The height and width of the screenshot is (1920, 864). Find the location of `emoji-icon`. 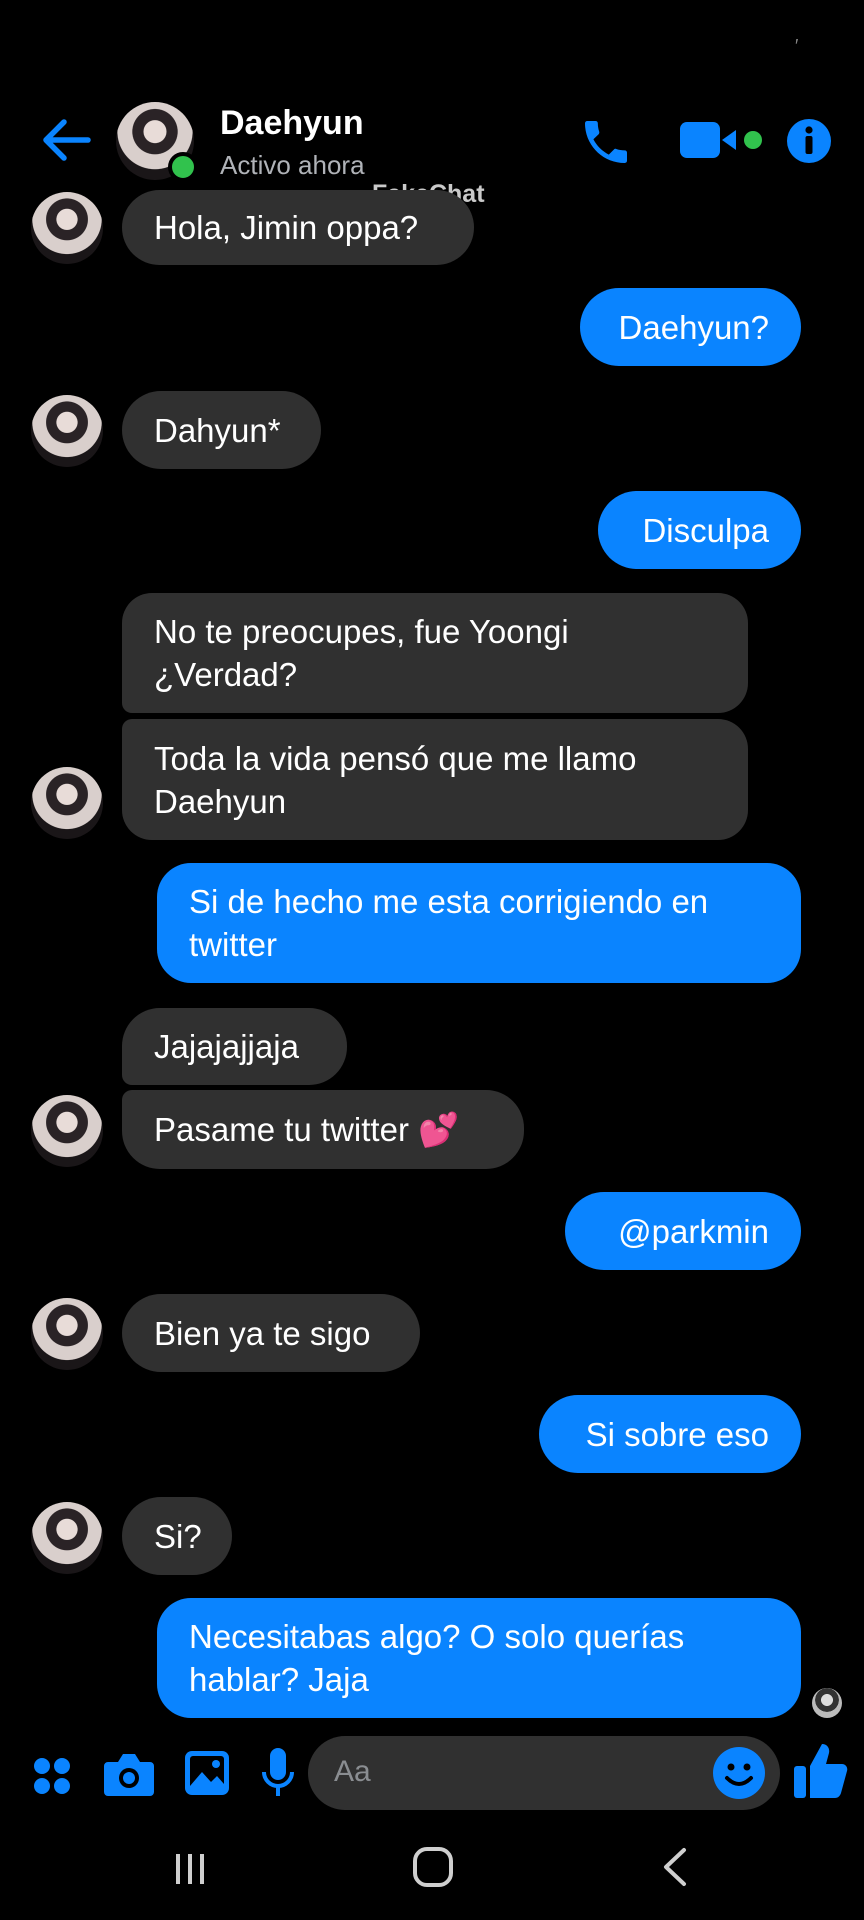

emoji-icon is located at coordinates (739, 1773).